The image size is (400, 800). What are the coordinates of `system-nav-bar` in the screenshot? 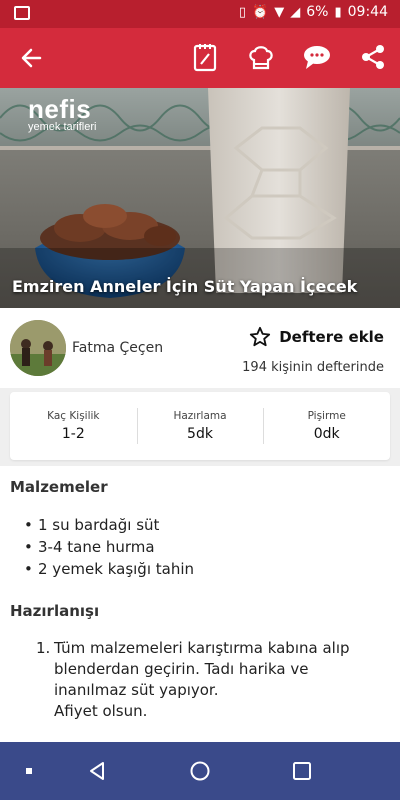 It's located at (200, 771).